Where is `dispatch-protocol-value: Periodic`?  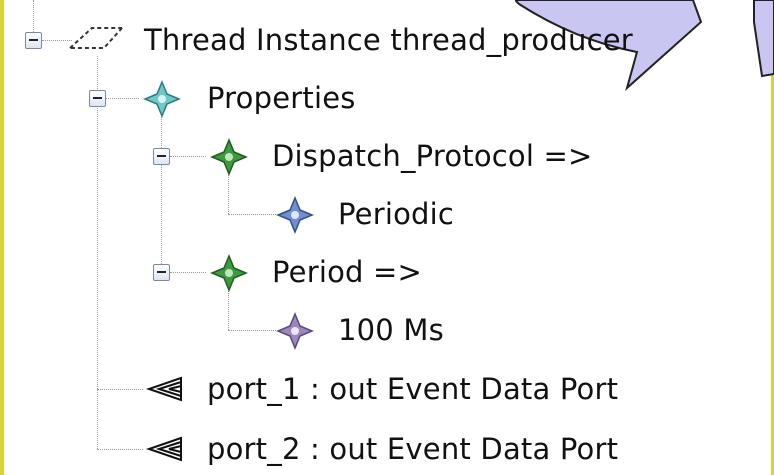 dispatch-protocol-value: Periodic is located at coordinates (396, 214).